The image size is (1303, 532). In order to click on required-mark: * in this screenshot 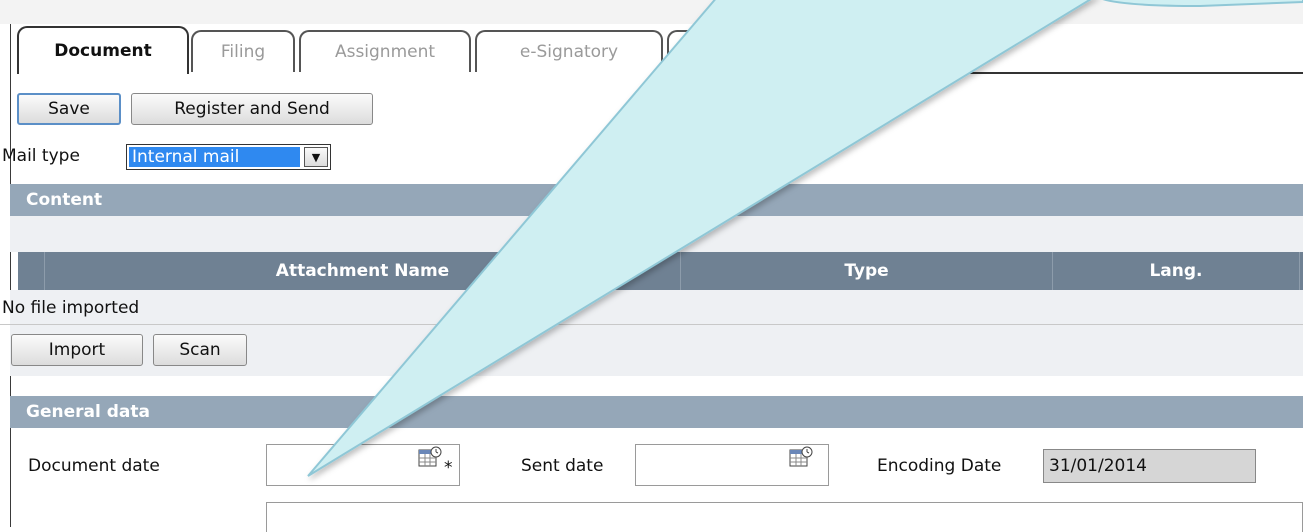, I will do `click(448, 468)`.